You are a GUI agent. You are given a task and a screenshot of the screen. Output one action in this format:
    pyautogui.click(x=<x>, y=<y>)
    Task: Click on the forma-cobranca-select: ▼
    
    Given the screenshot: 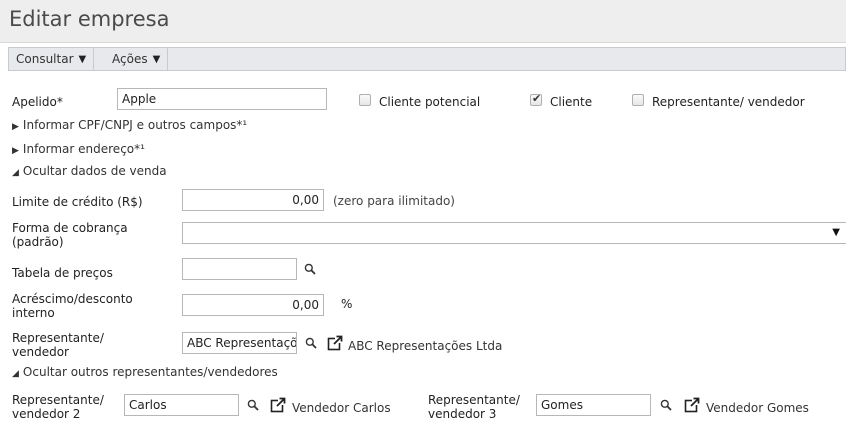 What is the action you would take?
    pyautogui.click(x=514, y=233)
    